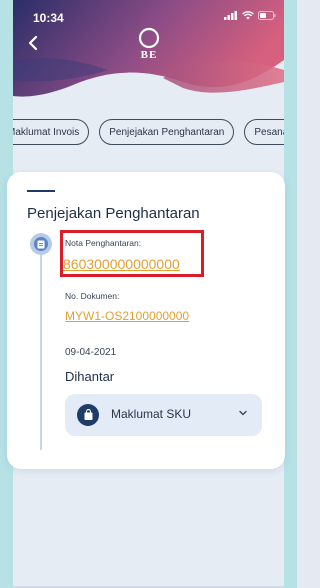 This screenshot has height=588, width=320. I want to click on delivery-date: 09-04-2021, so click(91, 352).